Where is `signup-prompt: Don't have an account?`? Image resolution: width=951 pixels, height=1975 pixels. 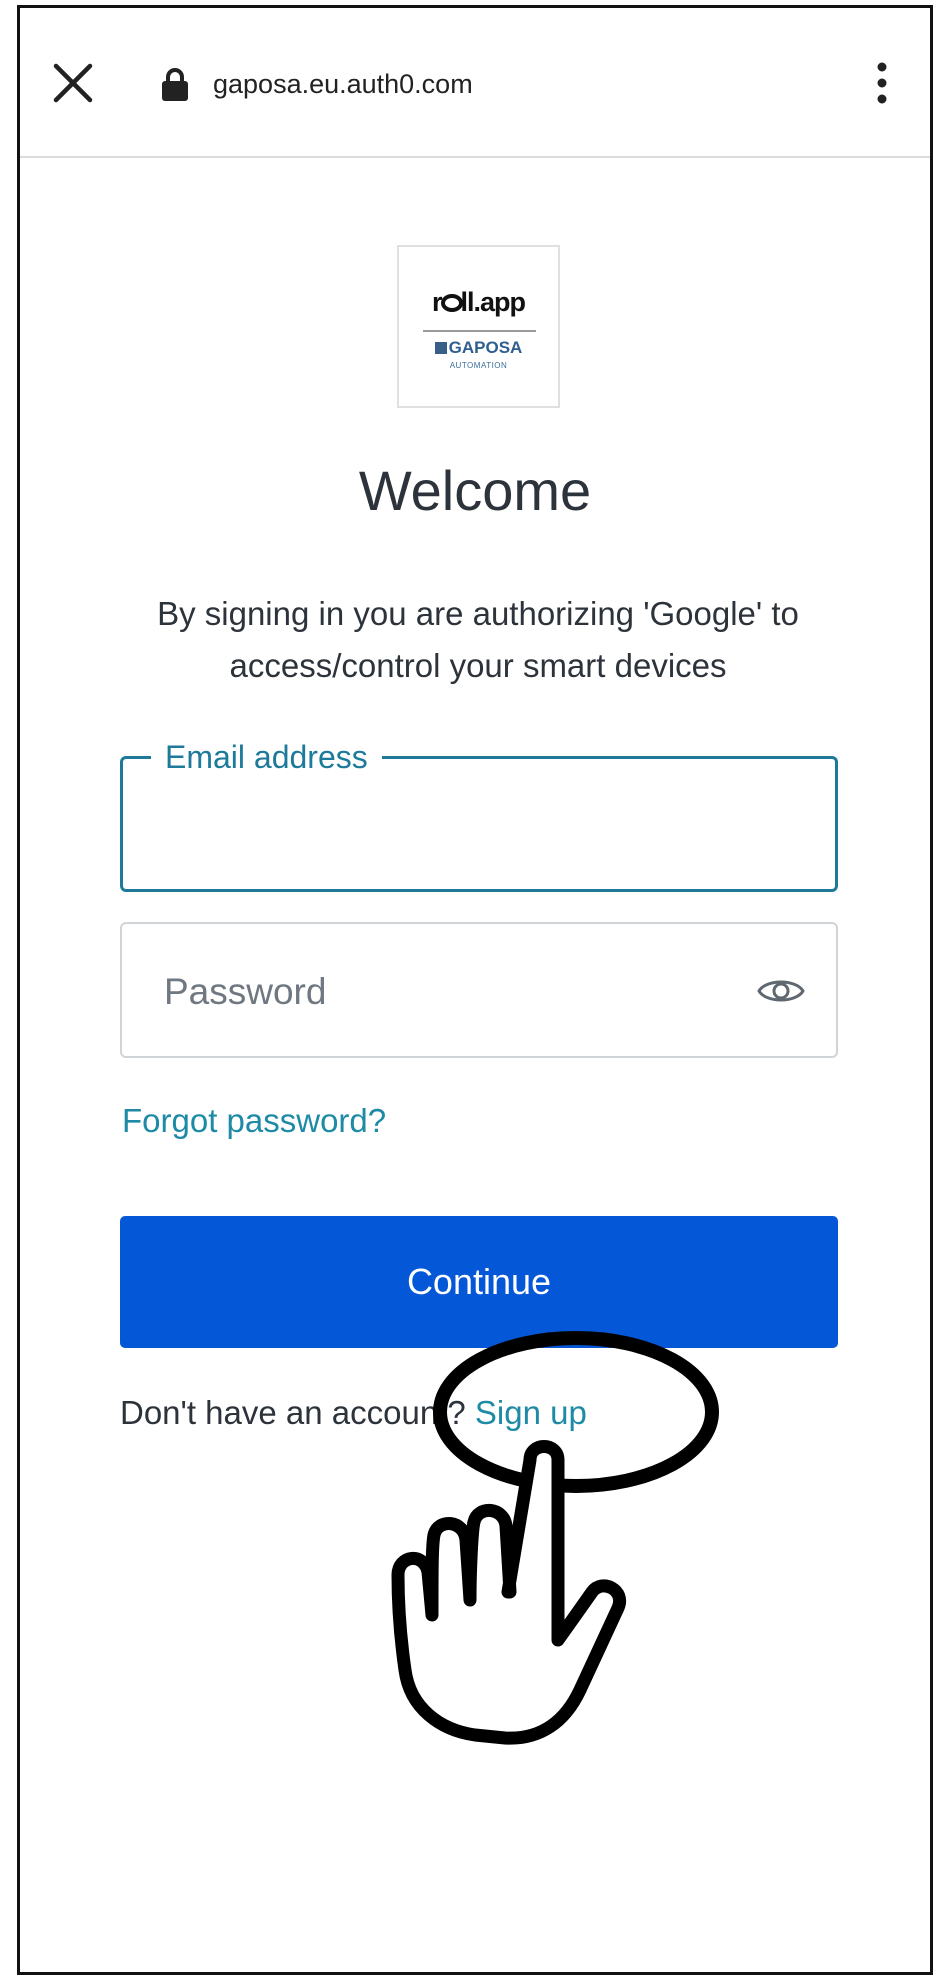
signup-prompt: Don't have an account? is located at coordinates (293, 1412).